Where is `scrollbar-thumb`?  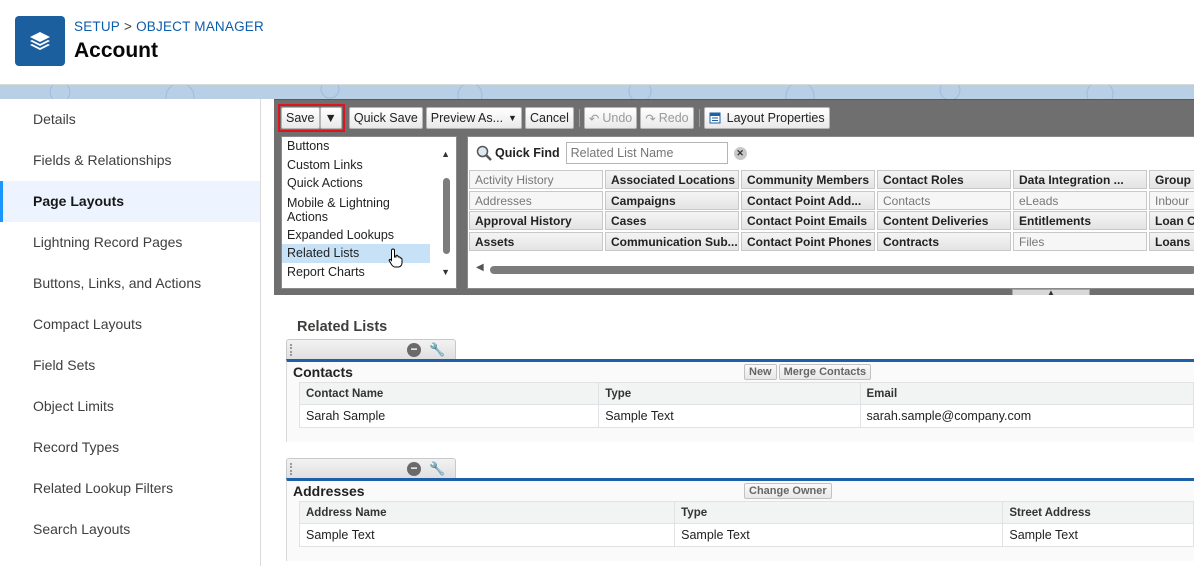 scrollbar-thumb is located at coordinates (446, 216).